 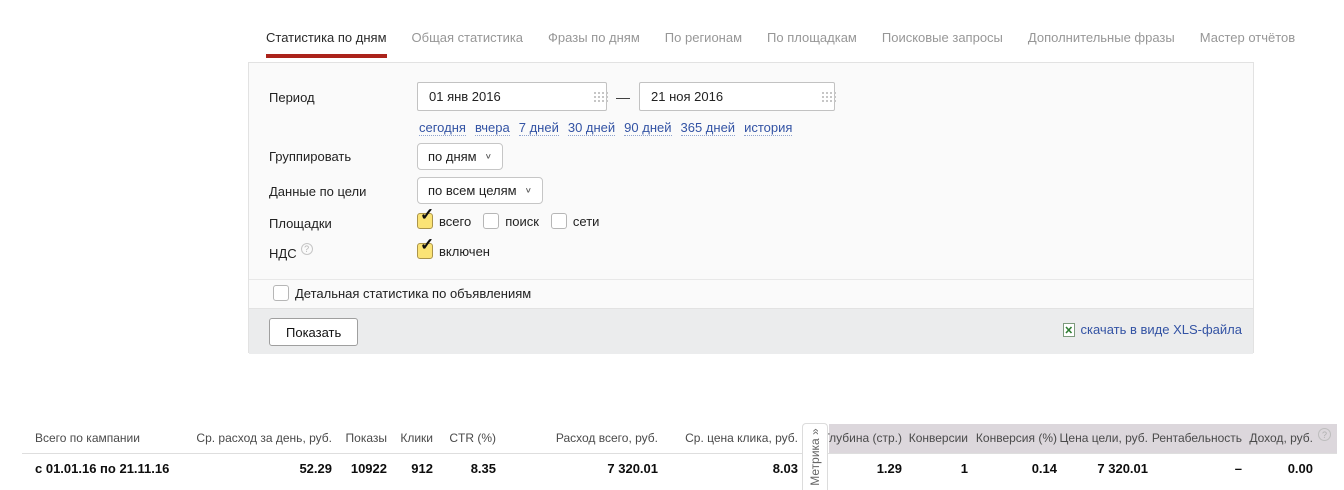 I want to click on metrika-expander-label: Метрика », so click(x=815, y=457).